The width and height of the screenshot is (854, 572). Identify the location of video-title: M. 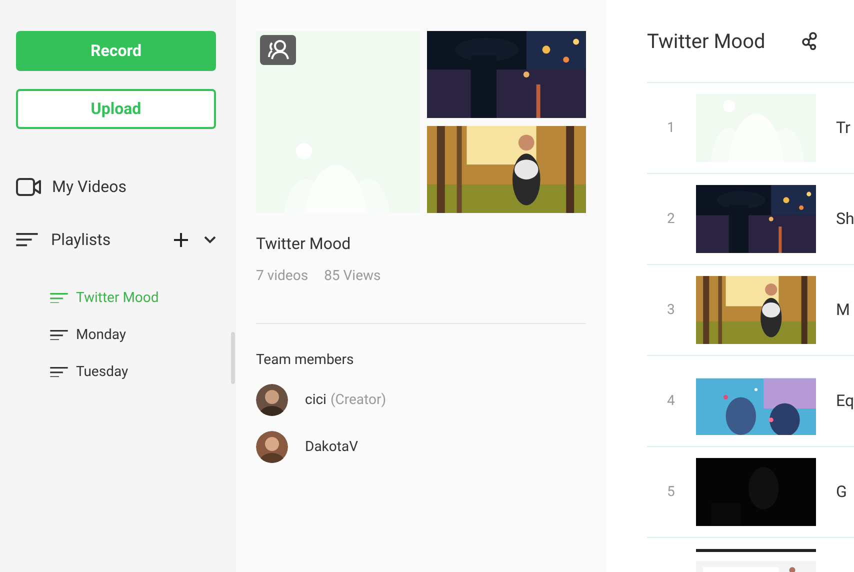
(843, 310).